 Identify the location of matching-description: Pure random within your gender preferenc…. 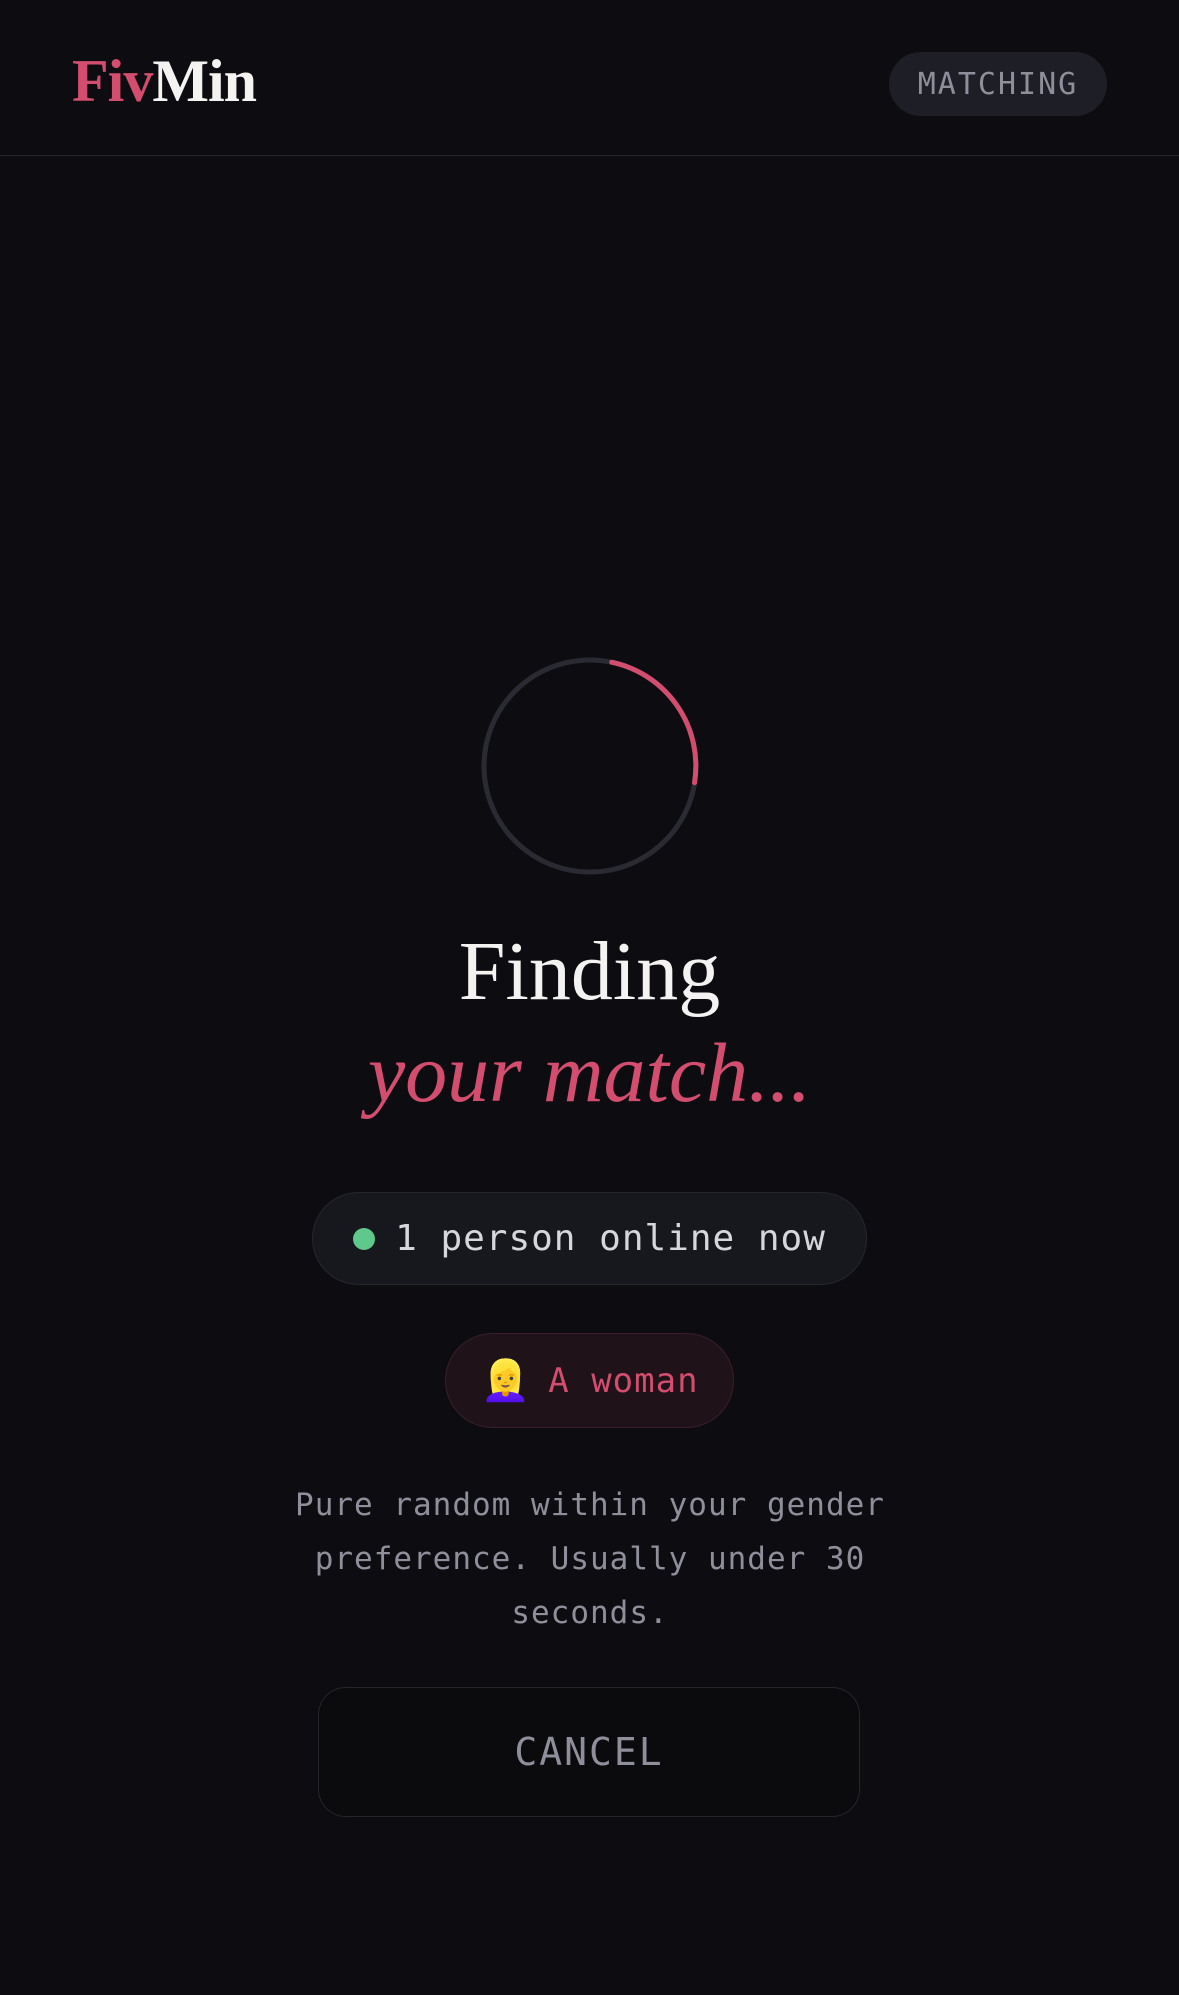
(590, 1559).